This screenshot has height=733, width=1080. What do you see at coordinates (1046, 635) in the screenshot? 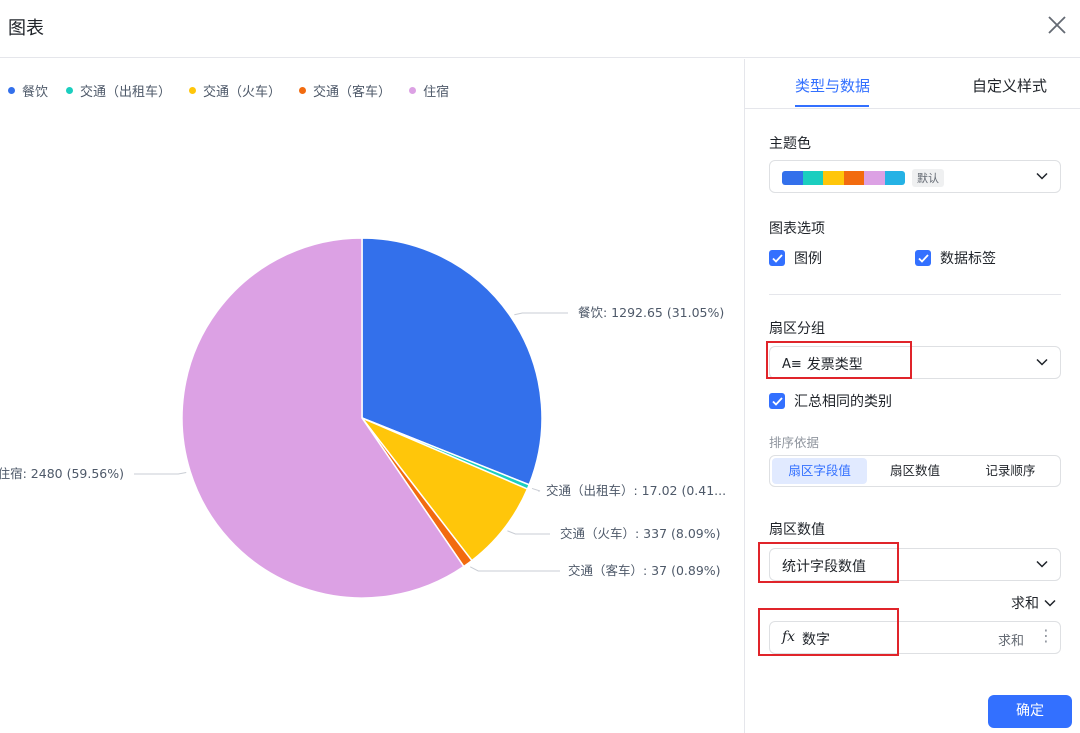
I see `more-icon: ⋮` at bounding box center [1046, 635].